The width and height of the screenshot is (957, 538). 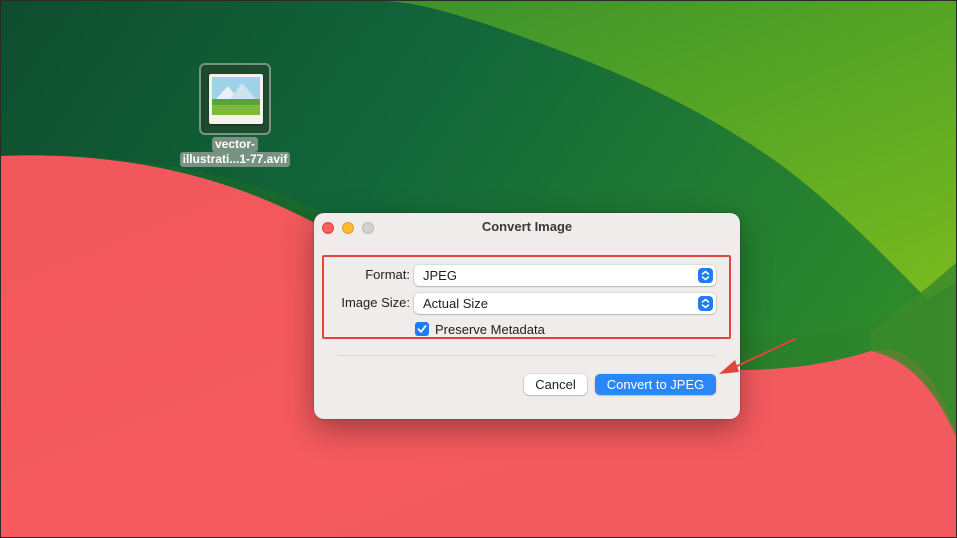 I want to click on file-name-label: vector- illustrati...1-77.avif, so click(x=235, y=152).